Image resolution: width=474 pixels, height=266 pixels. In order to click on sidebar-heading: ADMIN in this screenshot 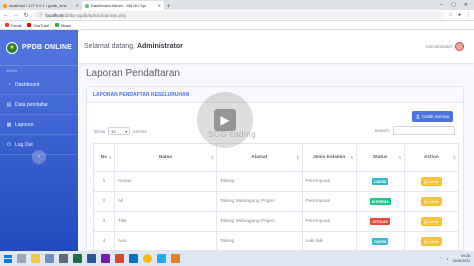, I will do `click(12, 71)`.